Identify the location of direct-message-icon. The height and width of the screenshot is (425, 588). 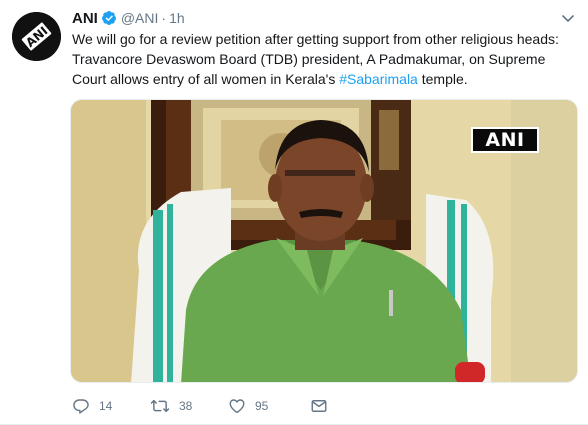
(319, 406).